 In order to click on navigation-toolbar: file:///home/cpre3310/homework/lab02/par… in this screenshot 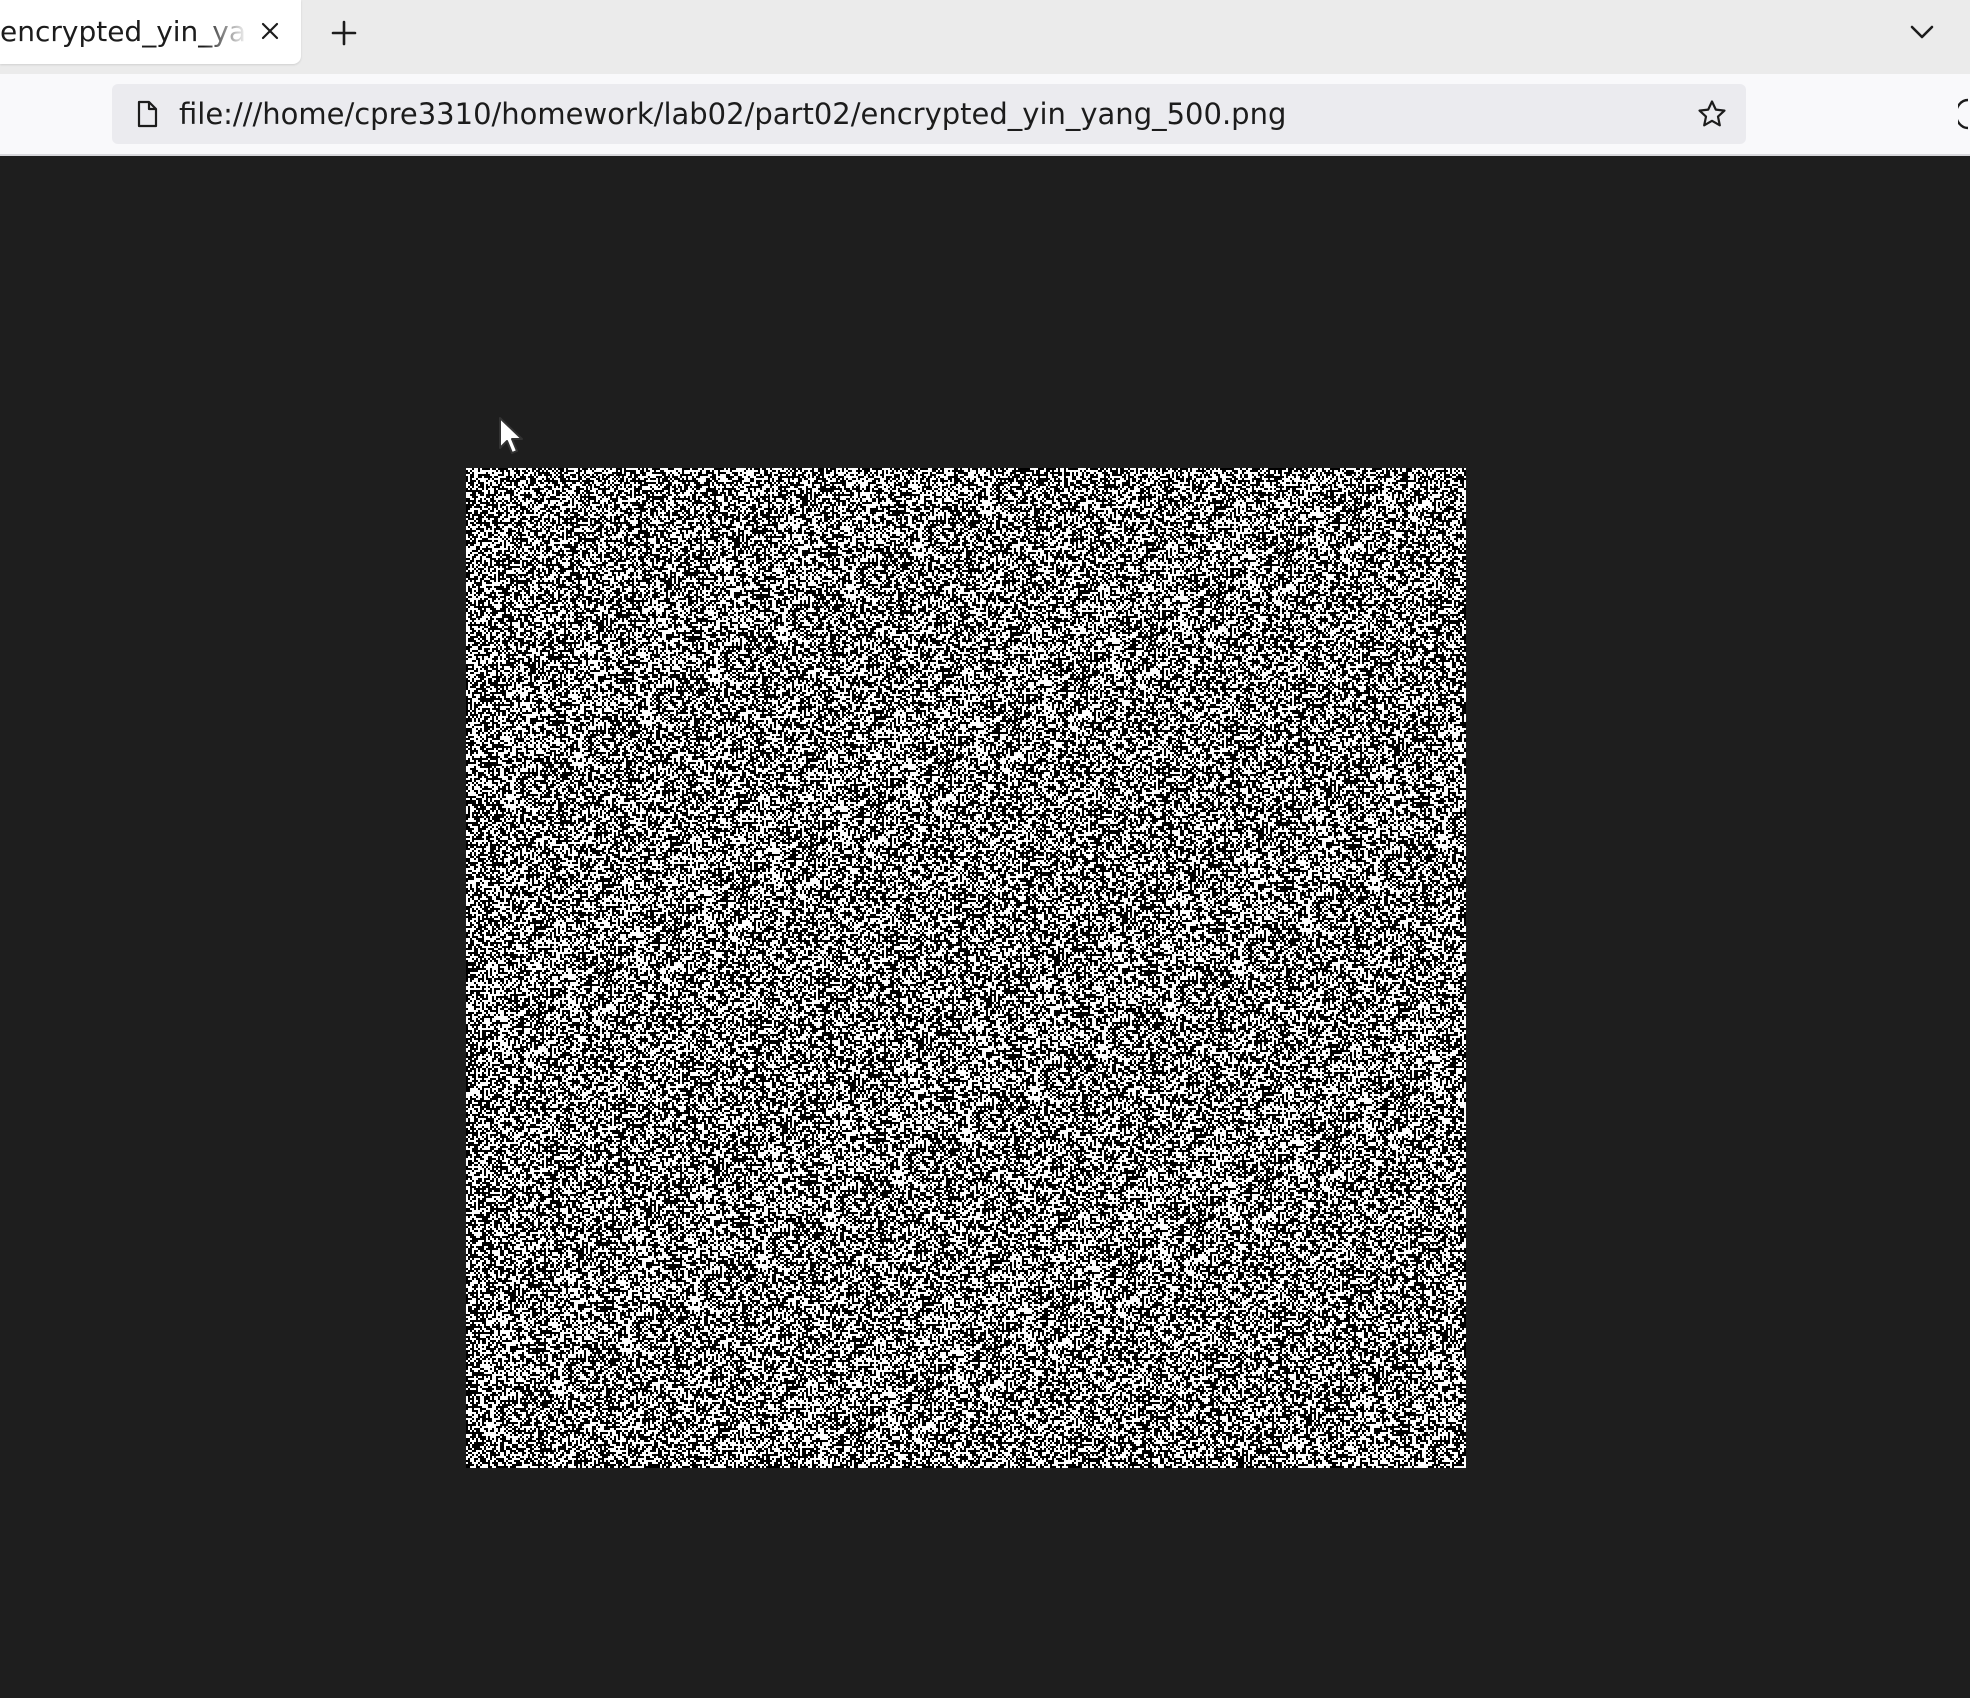, I will do `click(985, 115)`.